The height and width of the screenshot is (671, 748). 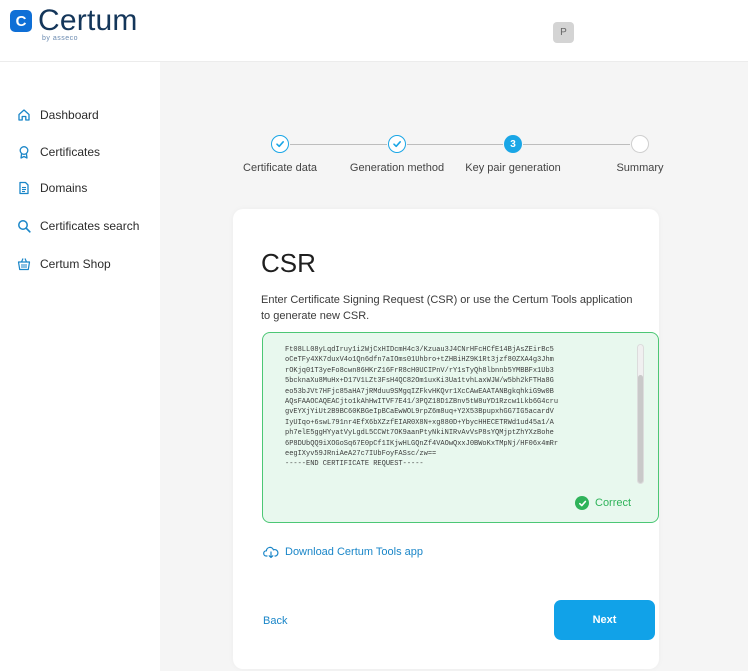 I want to click on logo-text: Certum, so click(x=88, y=20).